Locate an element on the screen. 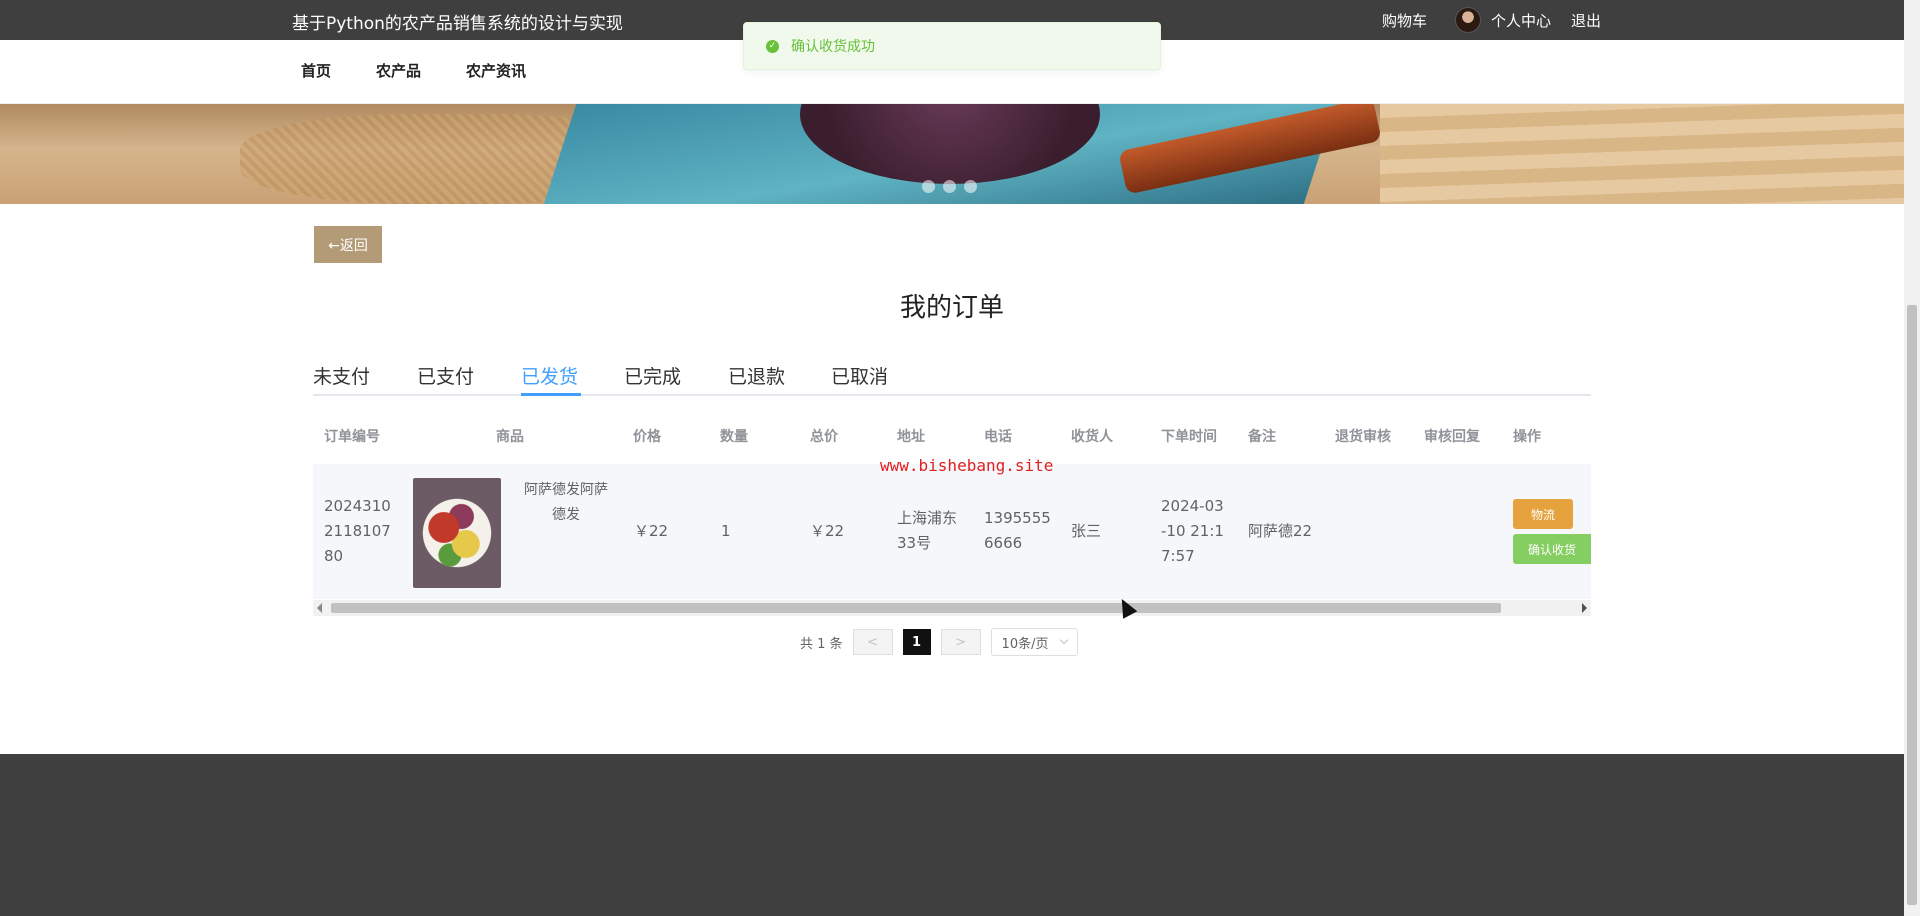 Image resolution: width=1920 pixels, height=916 pixels. tab-unpaid: 未支付 is located at coordinates (341, 375).